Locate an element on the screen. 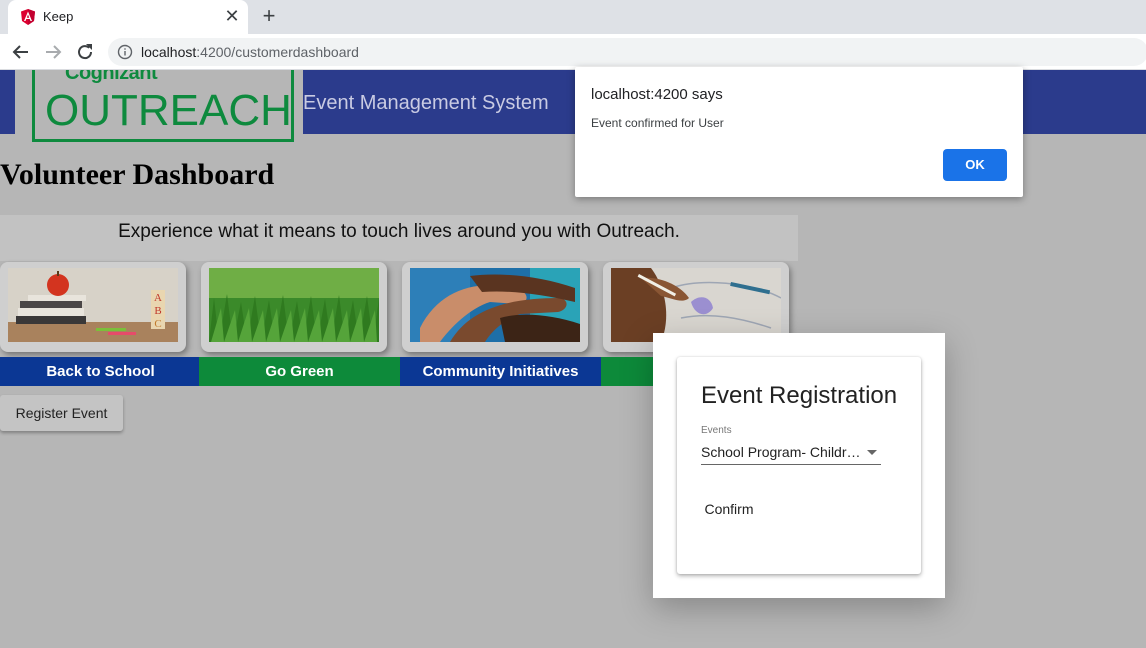 The width and height of the screenshot is (1146, 648). logo-brand-text: Cognizant is located at coordinates (111, 77).